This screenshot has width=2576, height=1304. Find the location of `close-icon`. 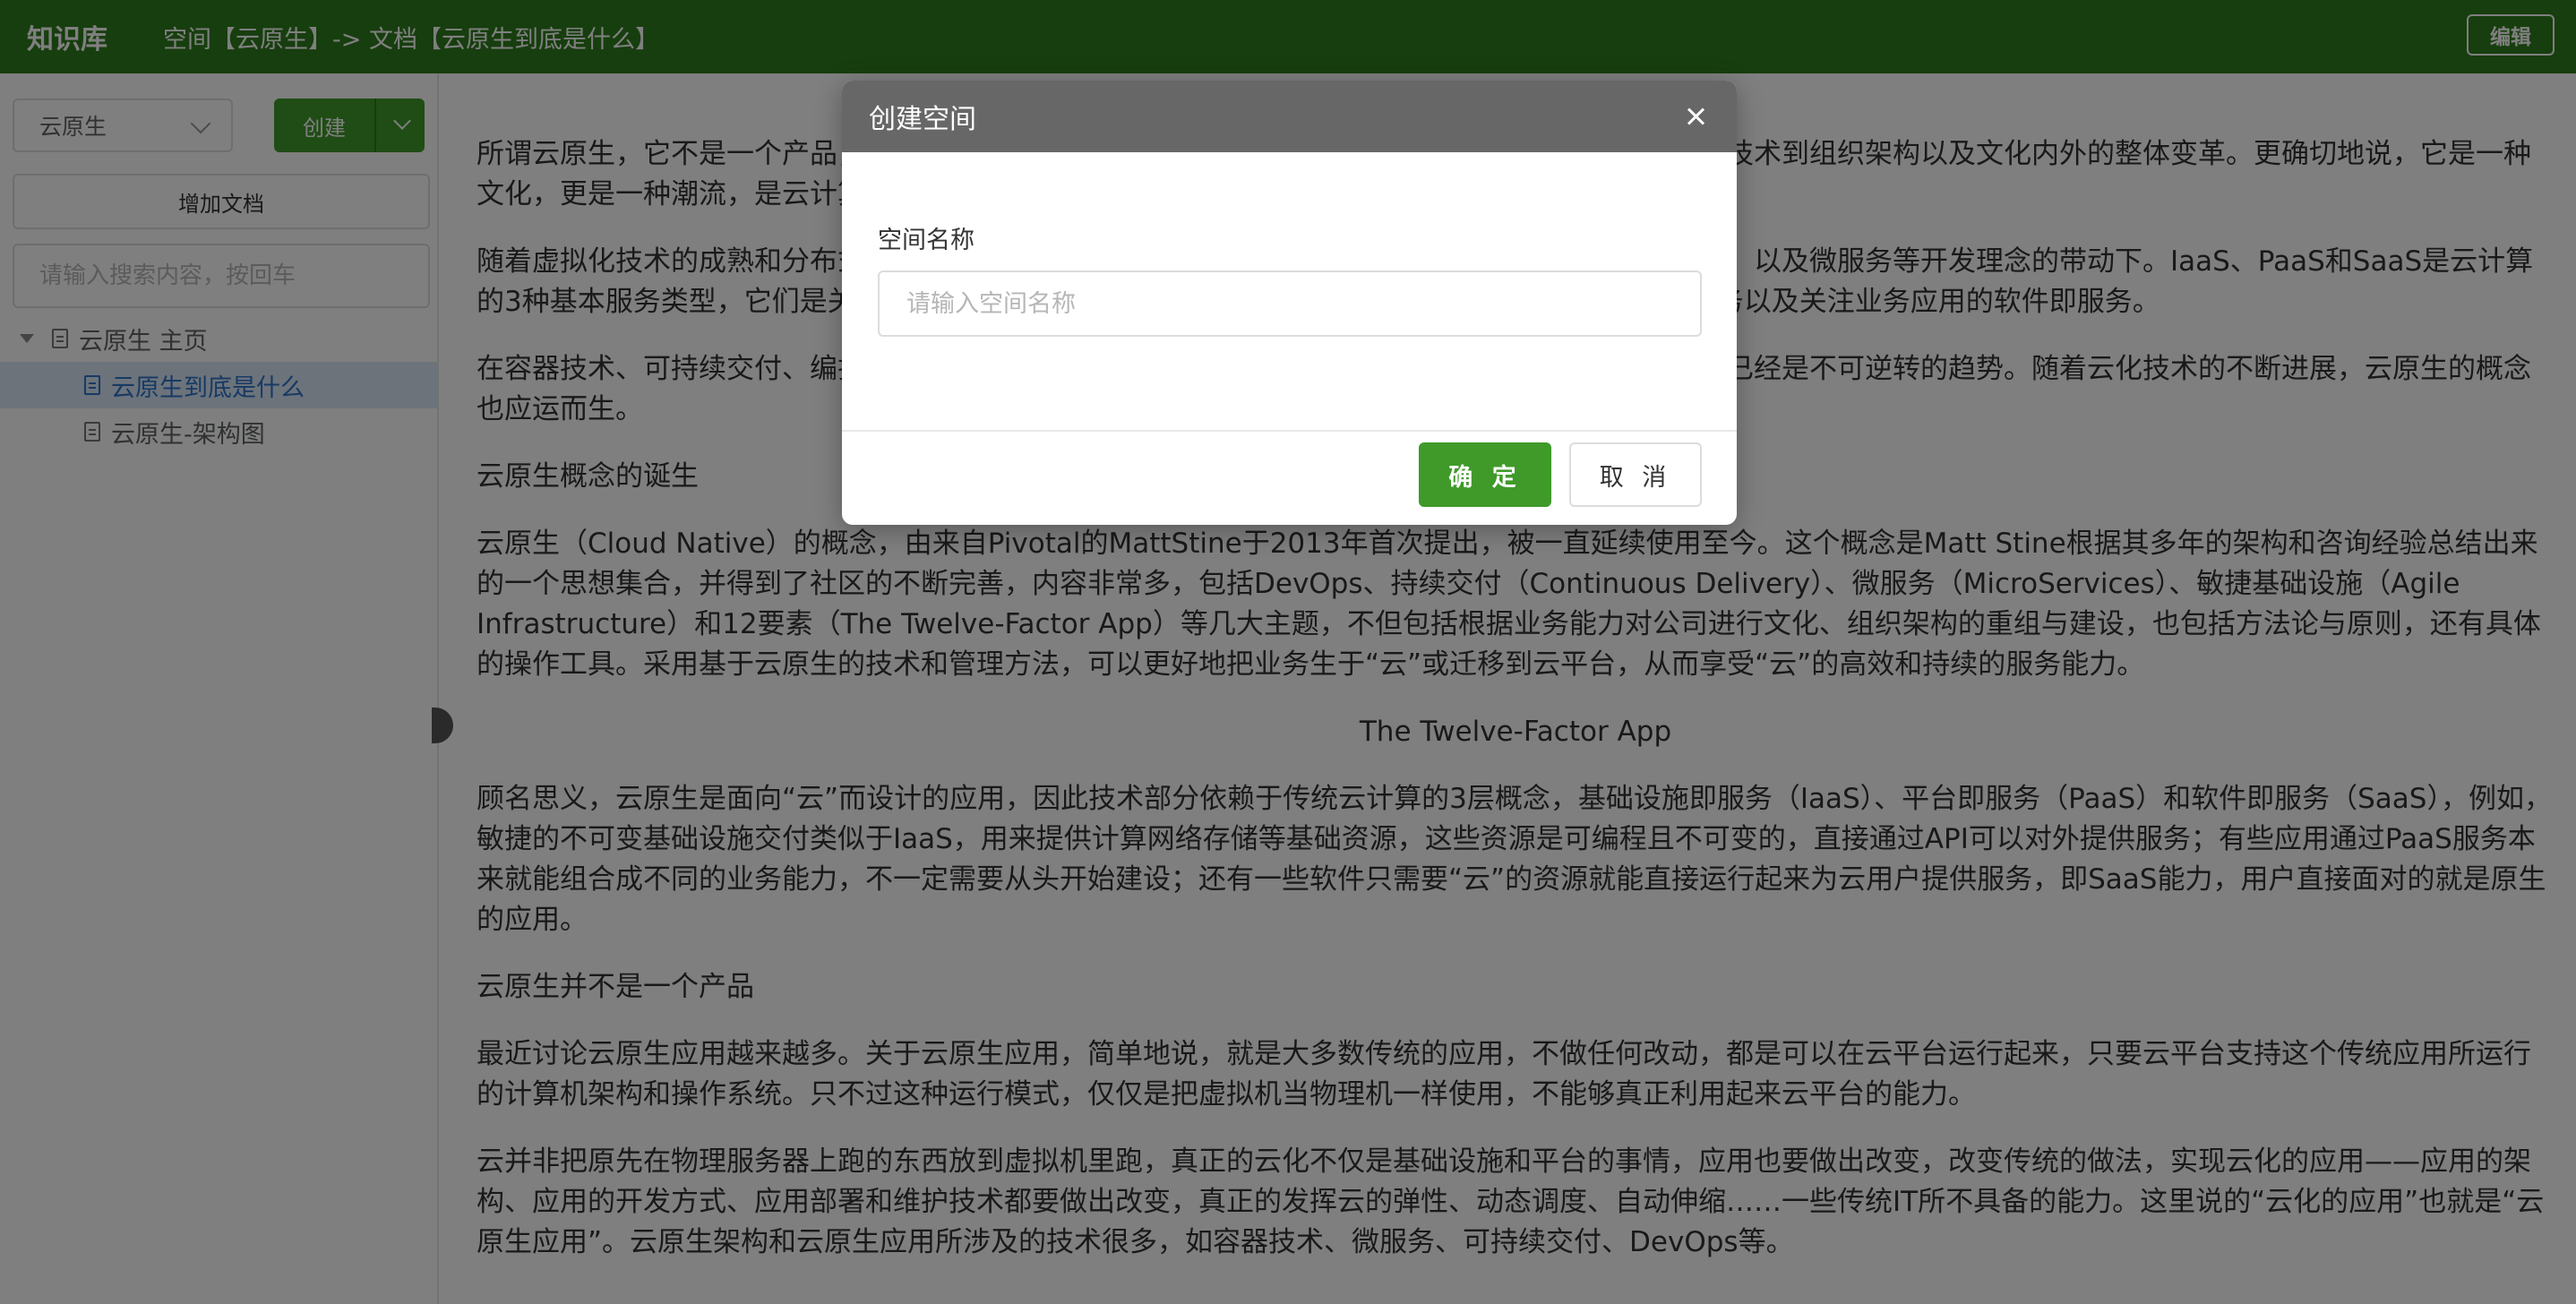

close-icon is located at coordinates (1695, 116).